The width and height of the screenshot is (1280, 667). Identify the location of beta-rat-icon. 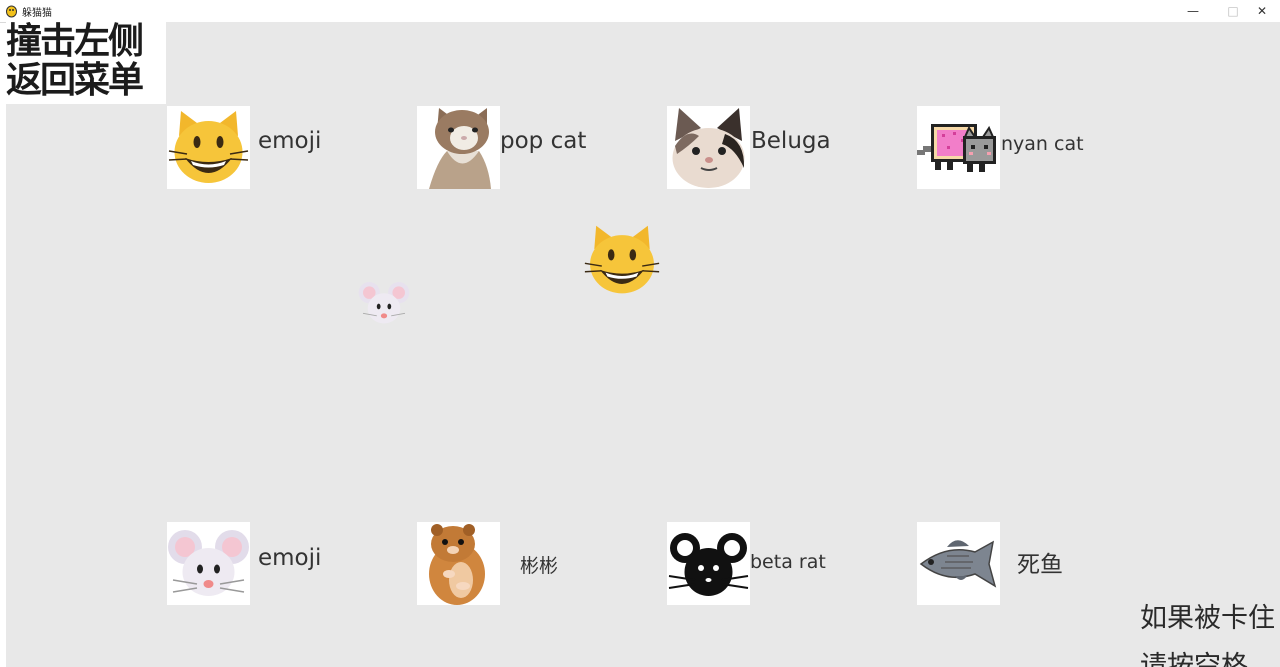
(708, 564).